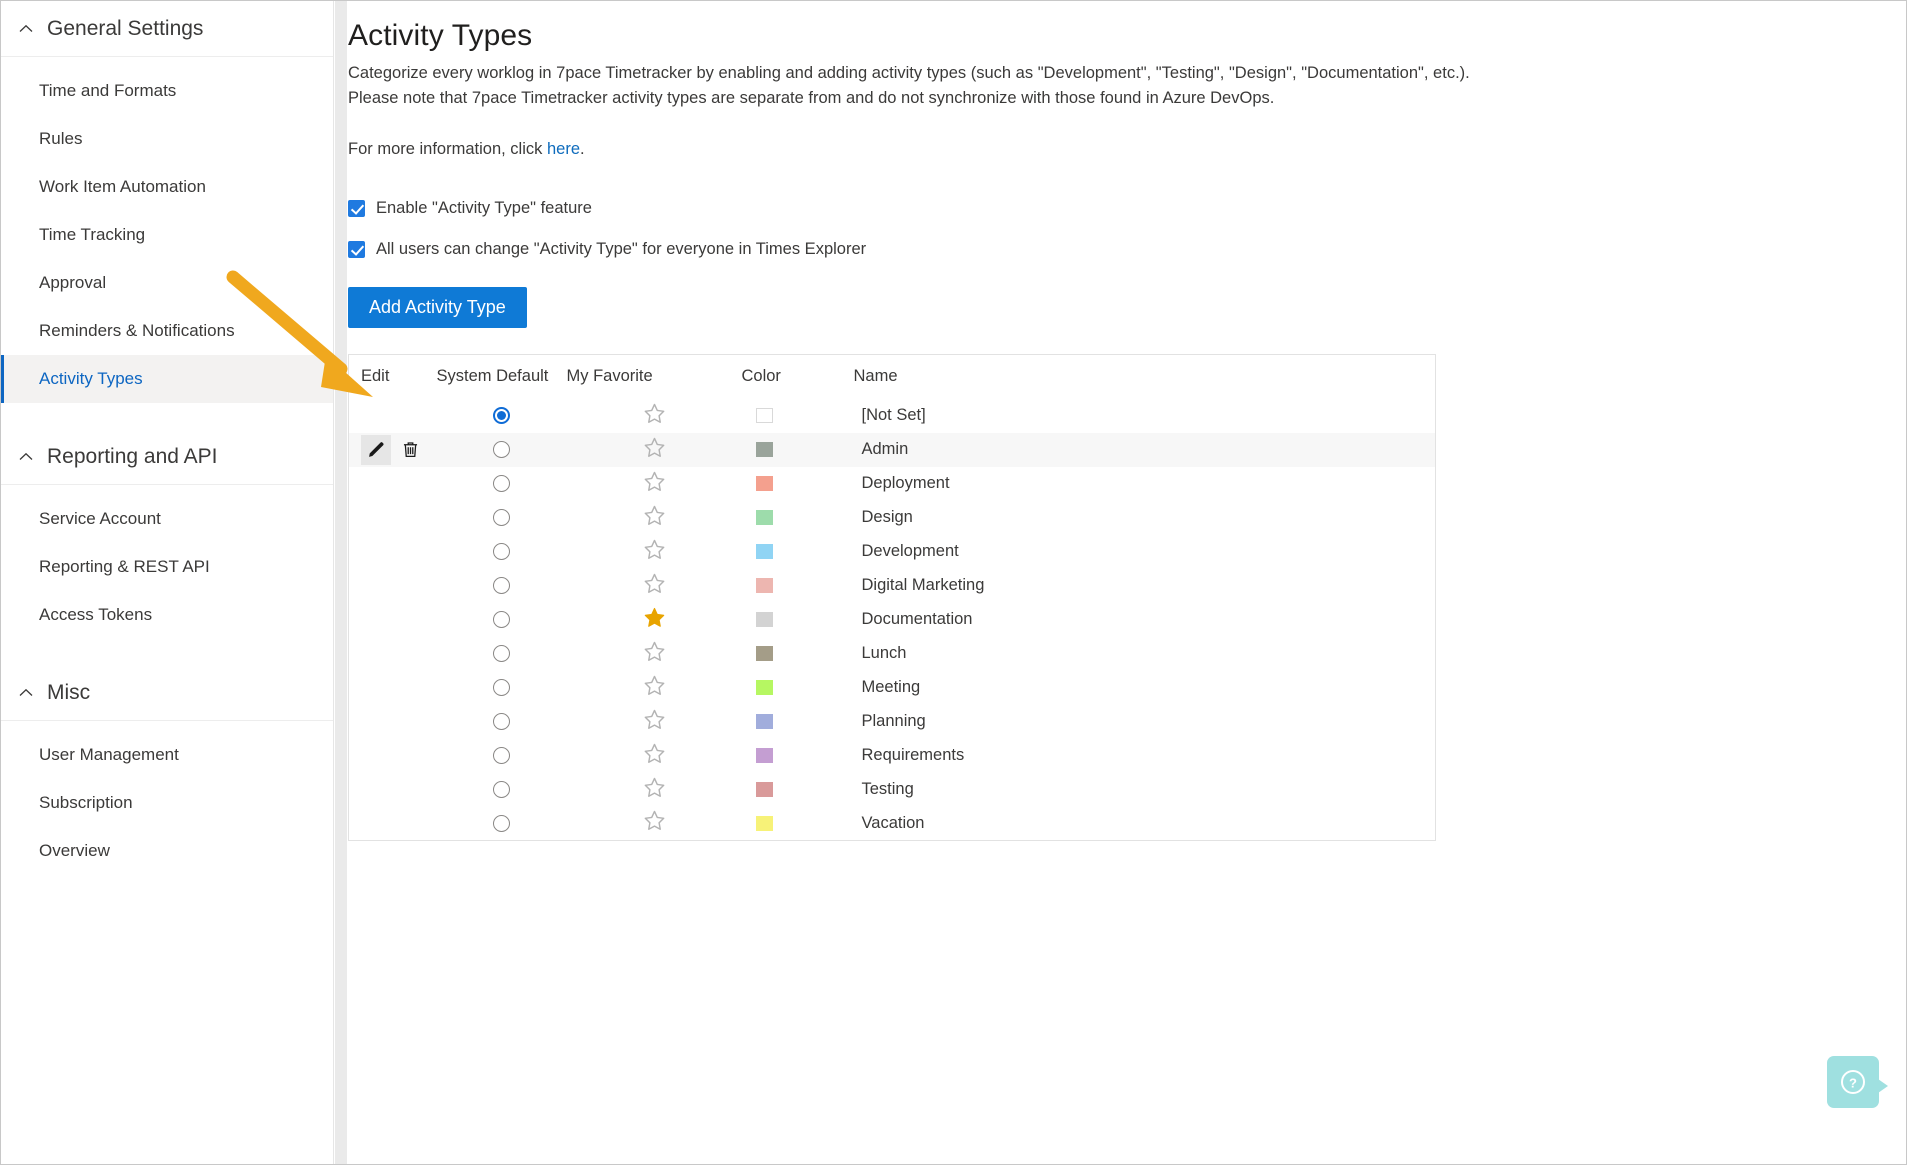 The height and width of the screenshot is (1165, 1907). What do you see at coordinates (167, 331) in the screenshot?
I see `sidebar-item-reminders-notifications: Reminders & Notifications` at bounding box center [167, 331].